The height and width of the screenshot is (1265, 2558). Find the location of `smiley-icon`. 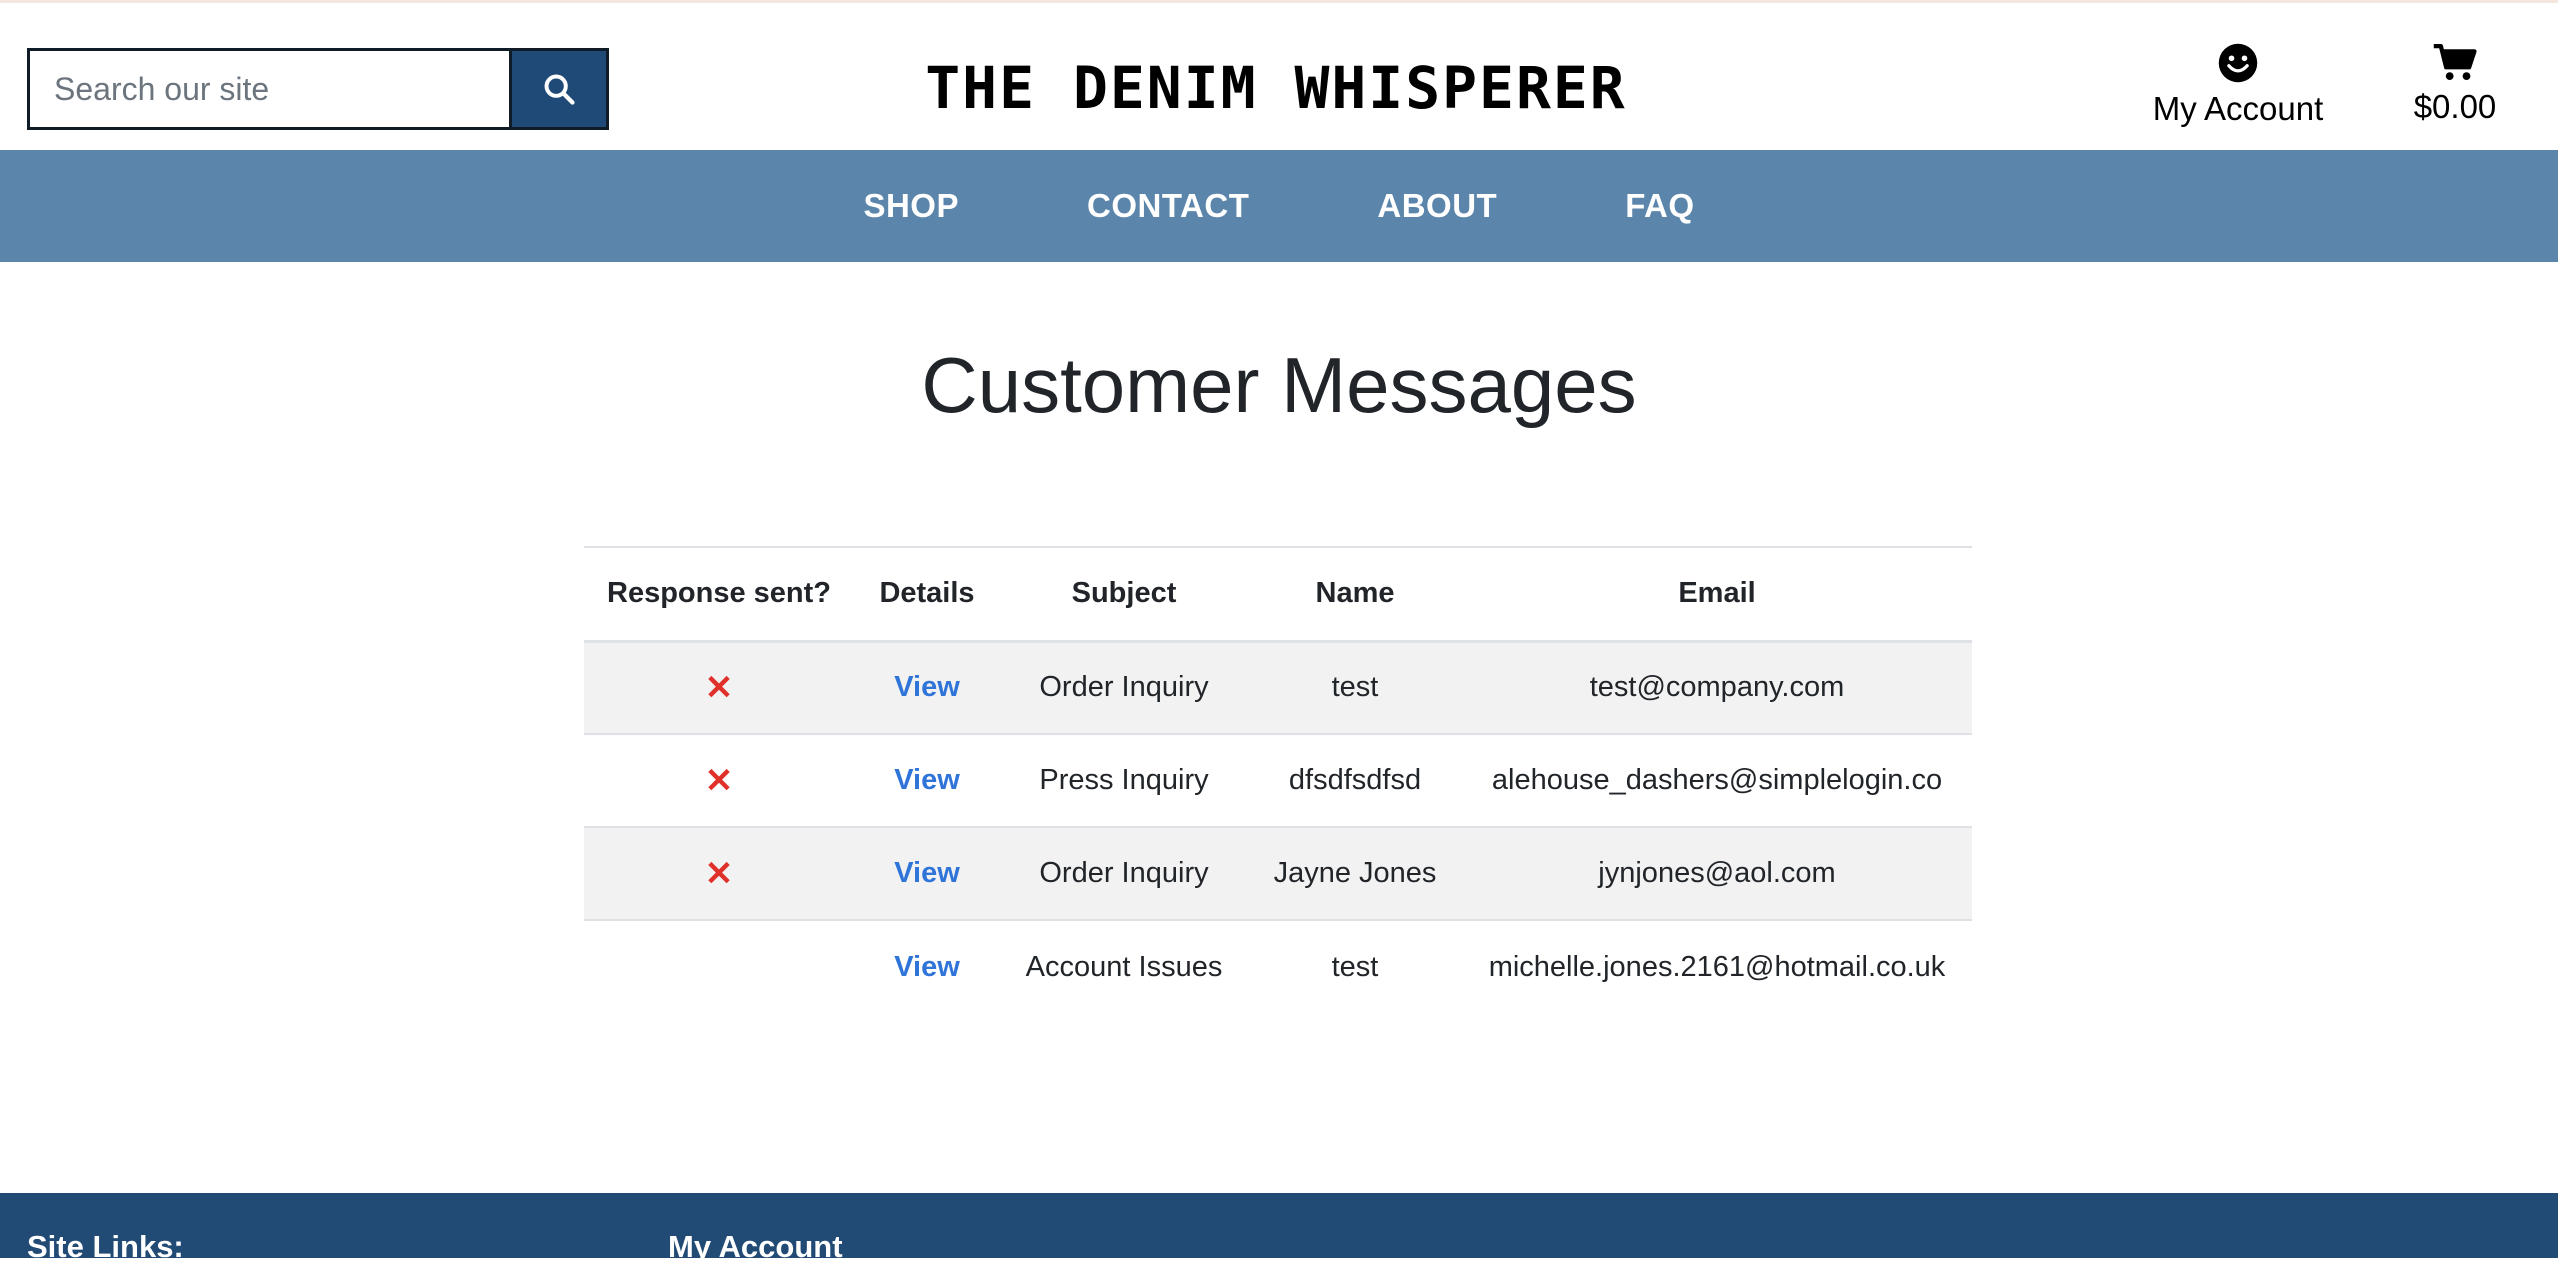

smiley-icon is located at coordinates (2238, 63).